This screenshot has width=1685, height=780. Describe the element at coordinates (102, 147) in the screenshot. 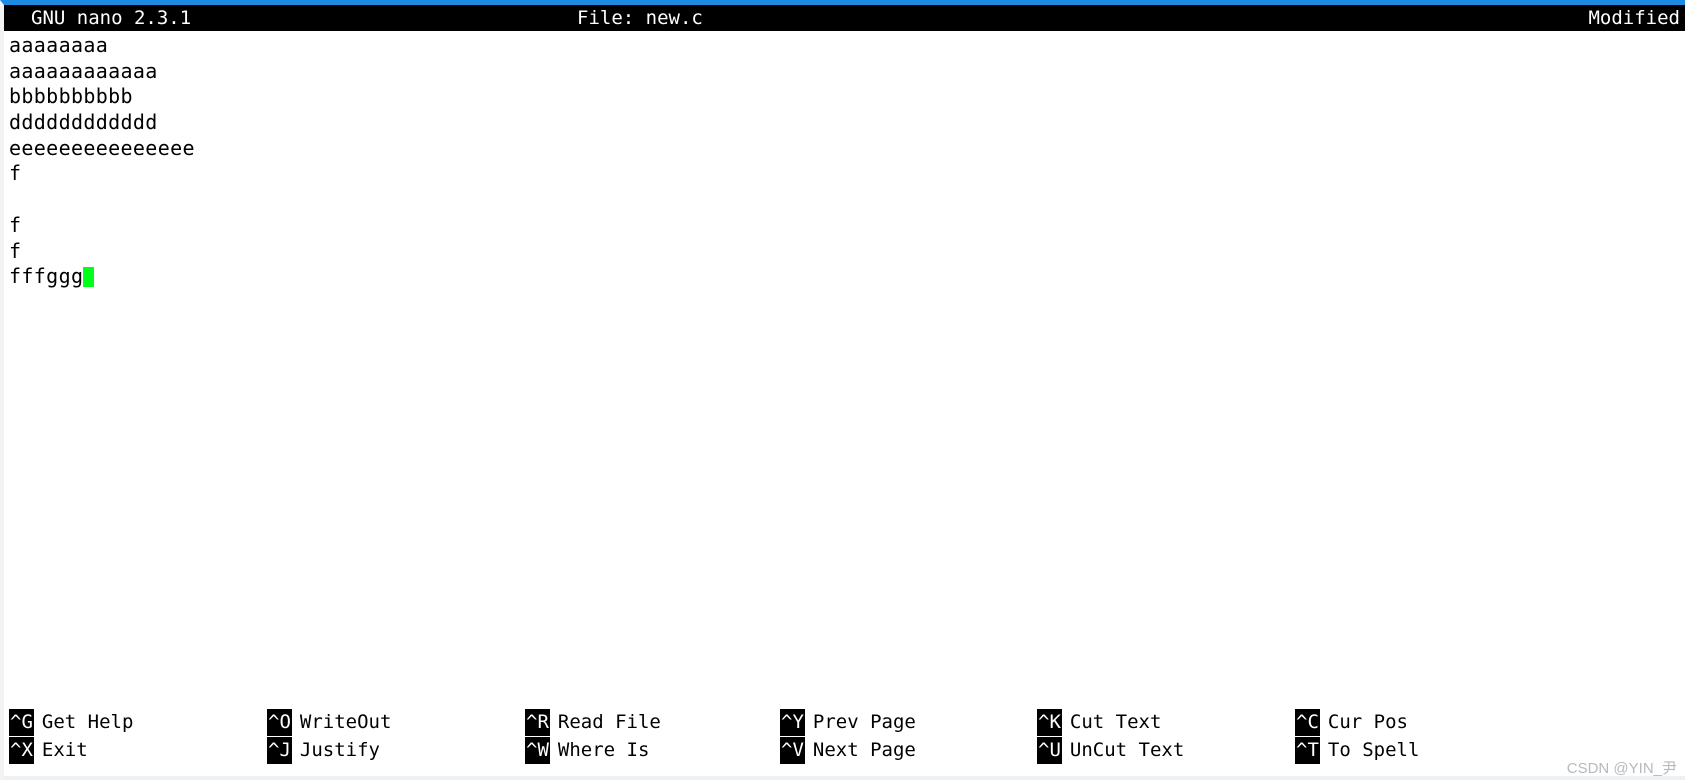

I see `editor-line-text: eeeeeeeeeeeeeee` at that location.